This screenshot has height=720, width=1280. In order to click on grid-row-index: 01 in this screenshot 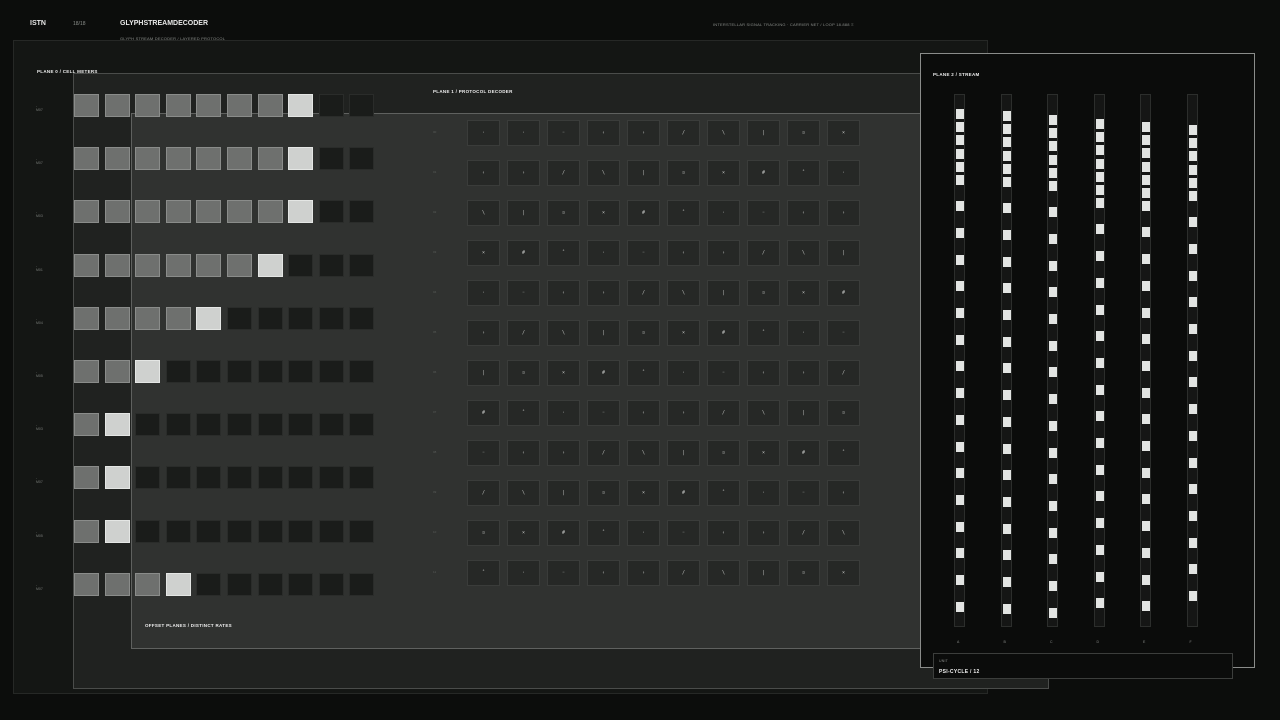, I will do `click(435, 172)`.